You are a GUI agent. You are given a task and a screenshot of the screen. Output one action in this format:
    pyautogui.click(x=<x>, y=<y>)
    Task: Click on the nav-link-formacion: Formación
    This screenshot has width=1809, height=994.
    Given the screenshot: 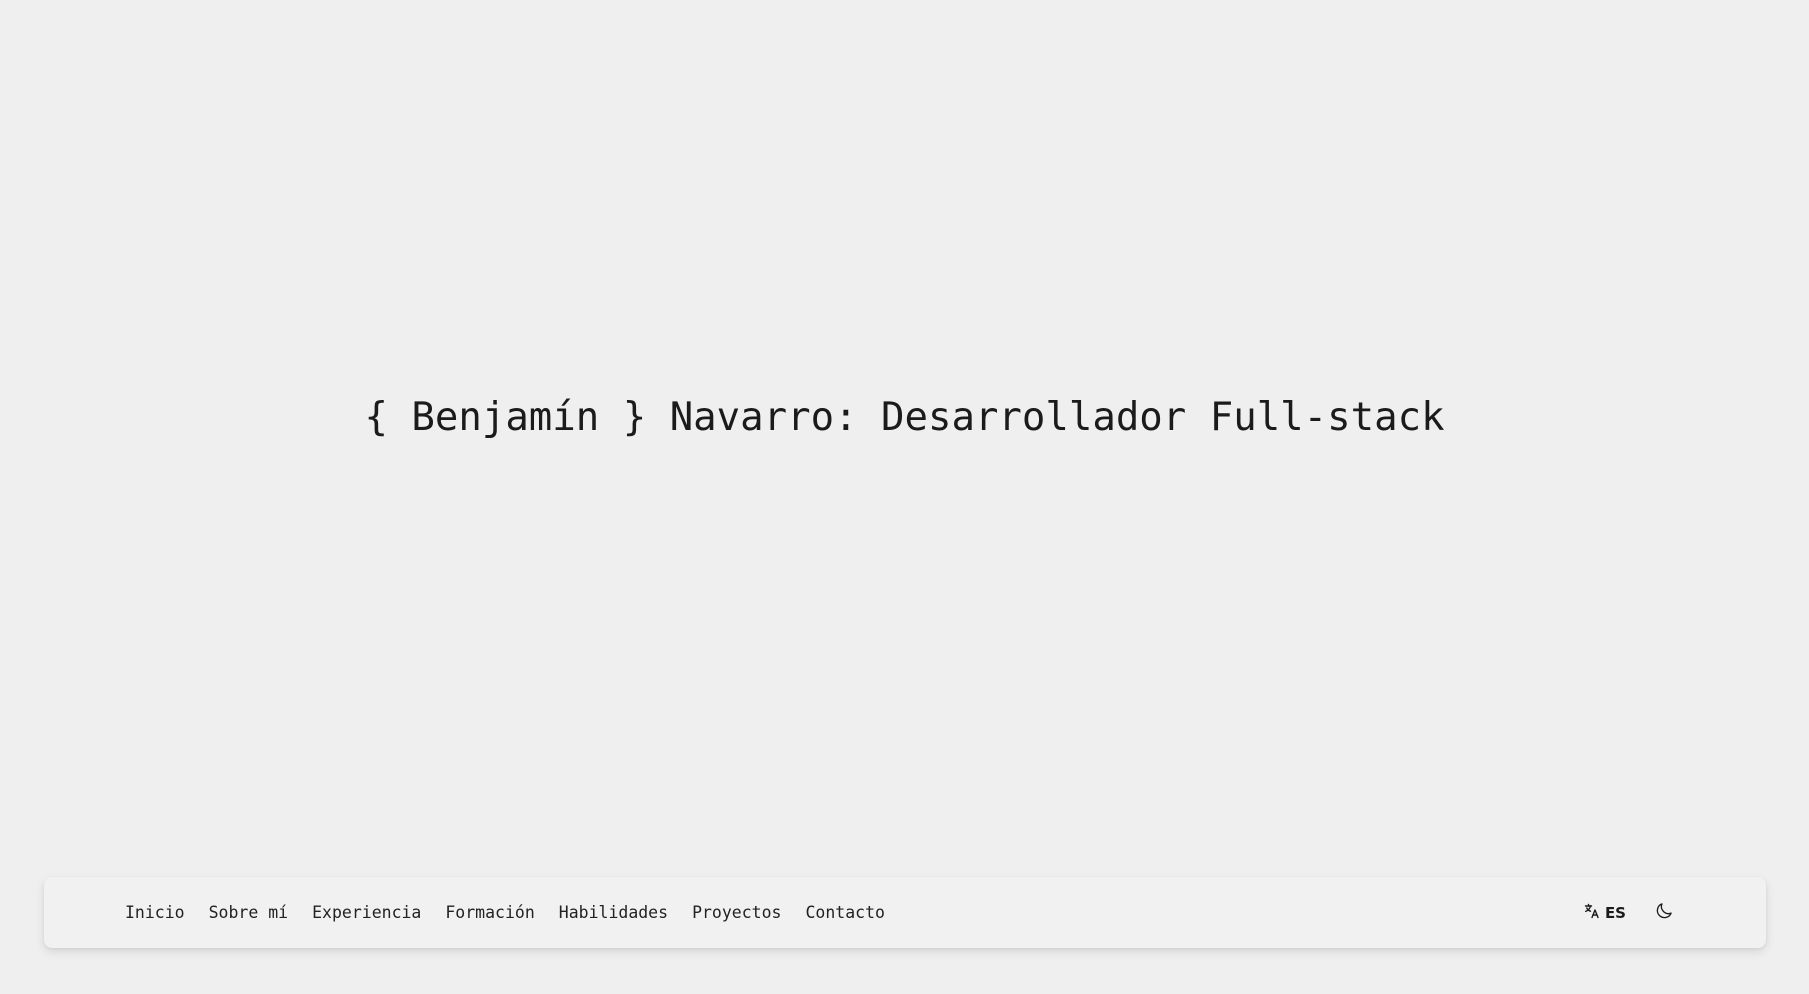 What is the action you would take?
    pyautogui.click(x=489, y=912)
    